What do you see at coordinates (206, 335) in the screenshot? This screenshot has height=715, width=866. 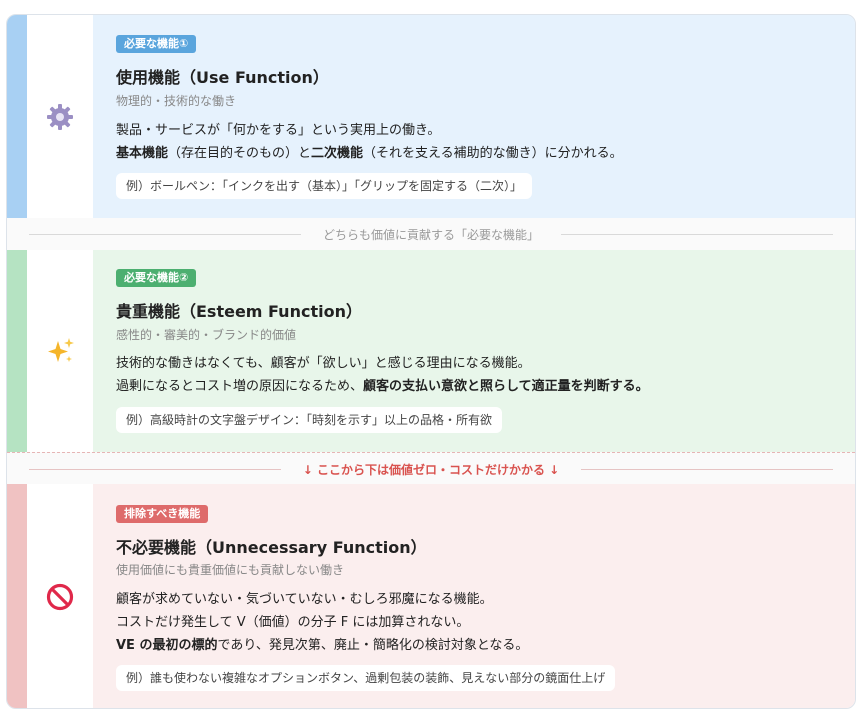 I see `section-subtitle: 感性的・審美的・ブランド的価値` at bounding box center [206, 335].